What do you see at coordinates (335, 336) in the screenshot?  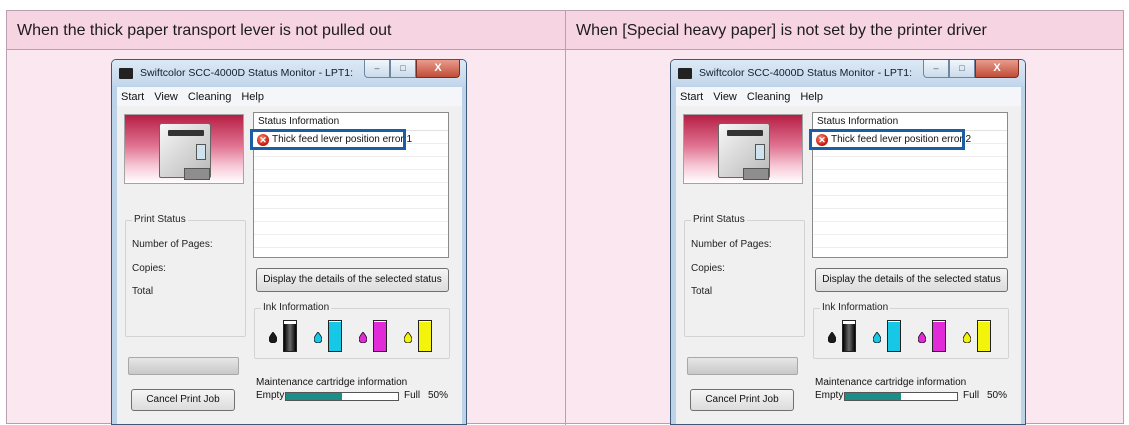 I see `cyan-ink-level` at bounding box center [335, 336].